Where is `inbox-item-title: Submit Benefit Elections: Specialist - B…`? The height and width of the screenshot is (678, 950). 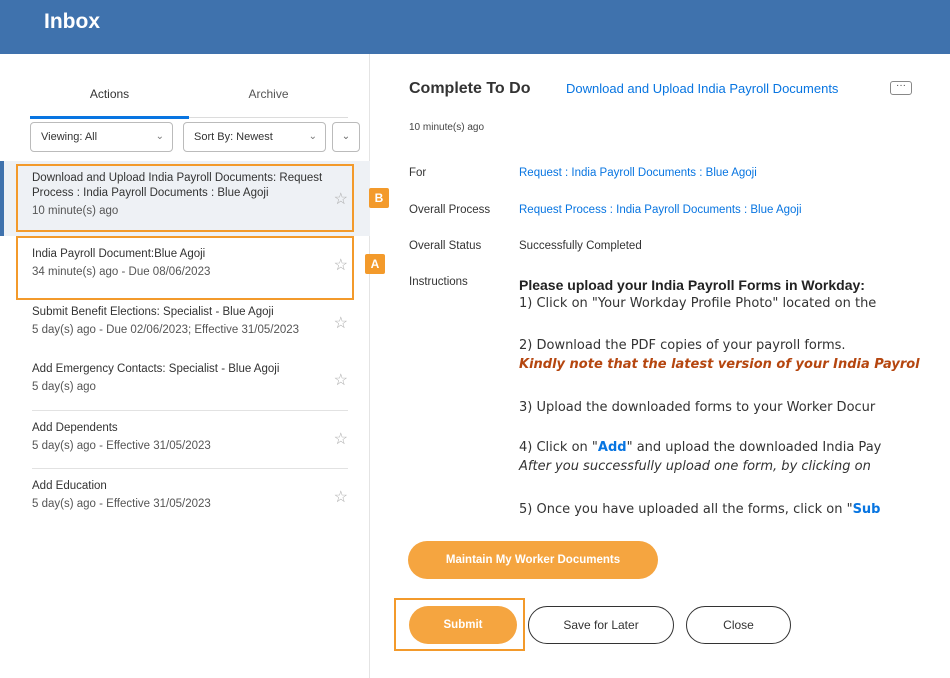 inbox-item-title: Submit Benefit Elections: Specialist - B… is located at coordinates (153, 312).